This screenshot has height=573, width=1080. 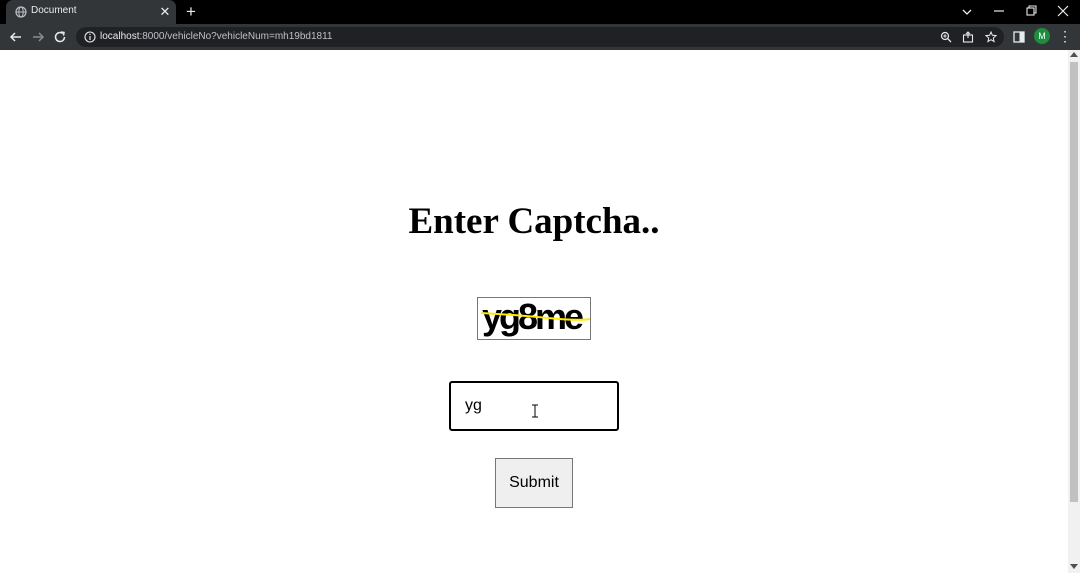 I want to click on reload-icon, so click(x=60, y=37).